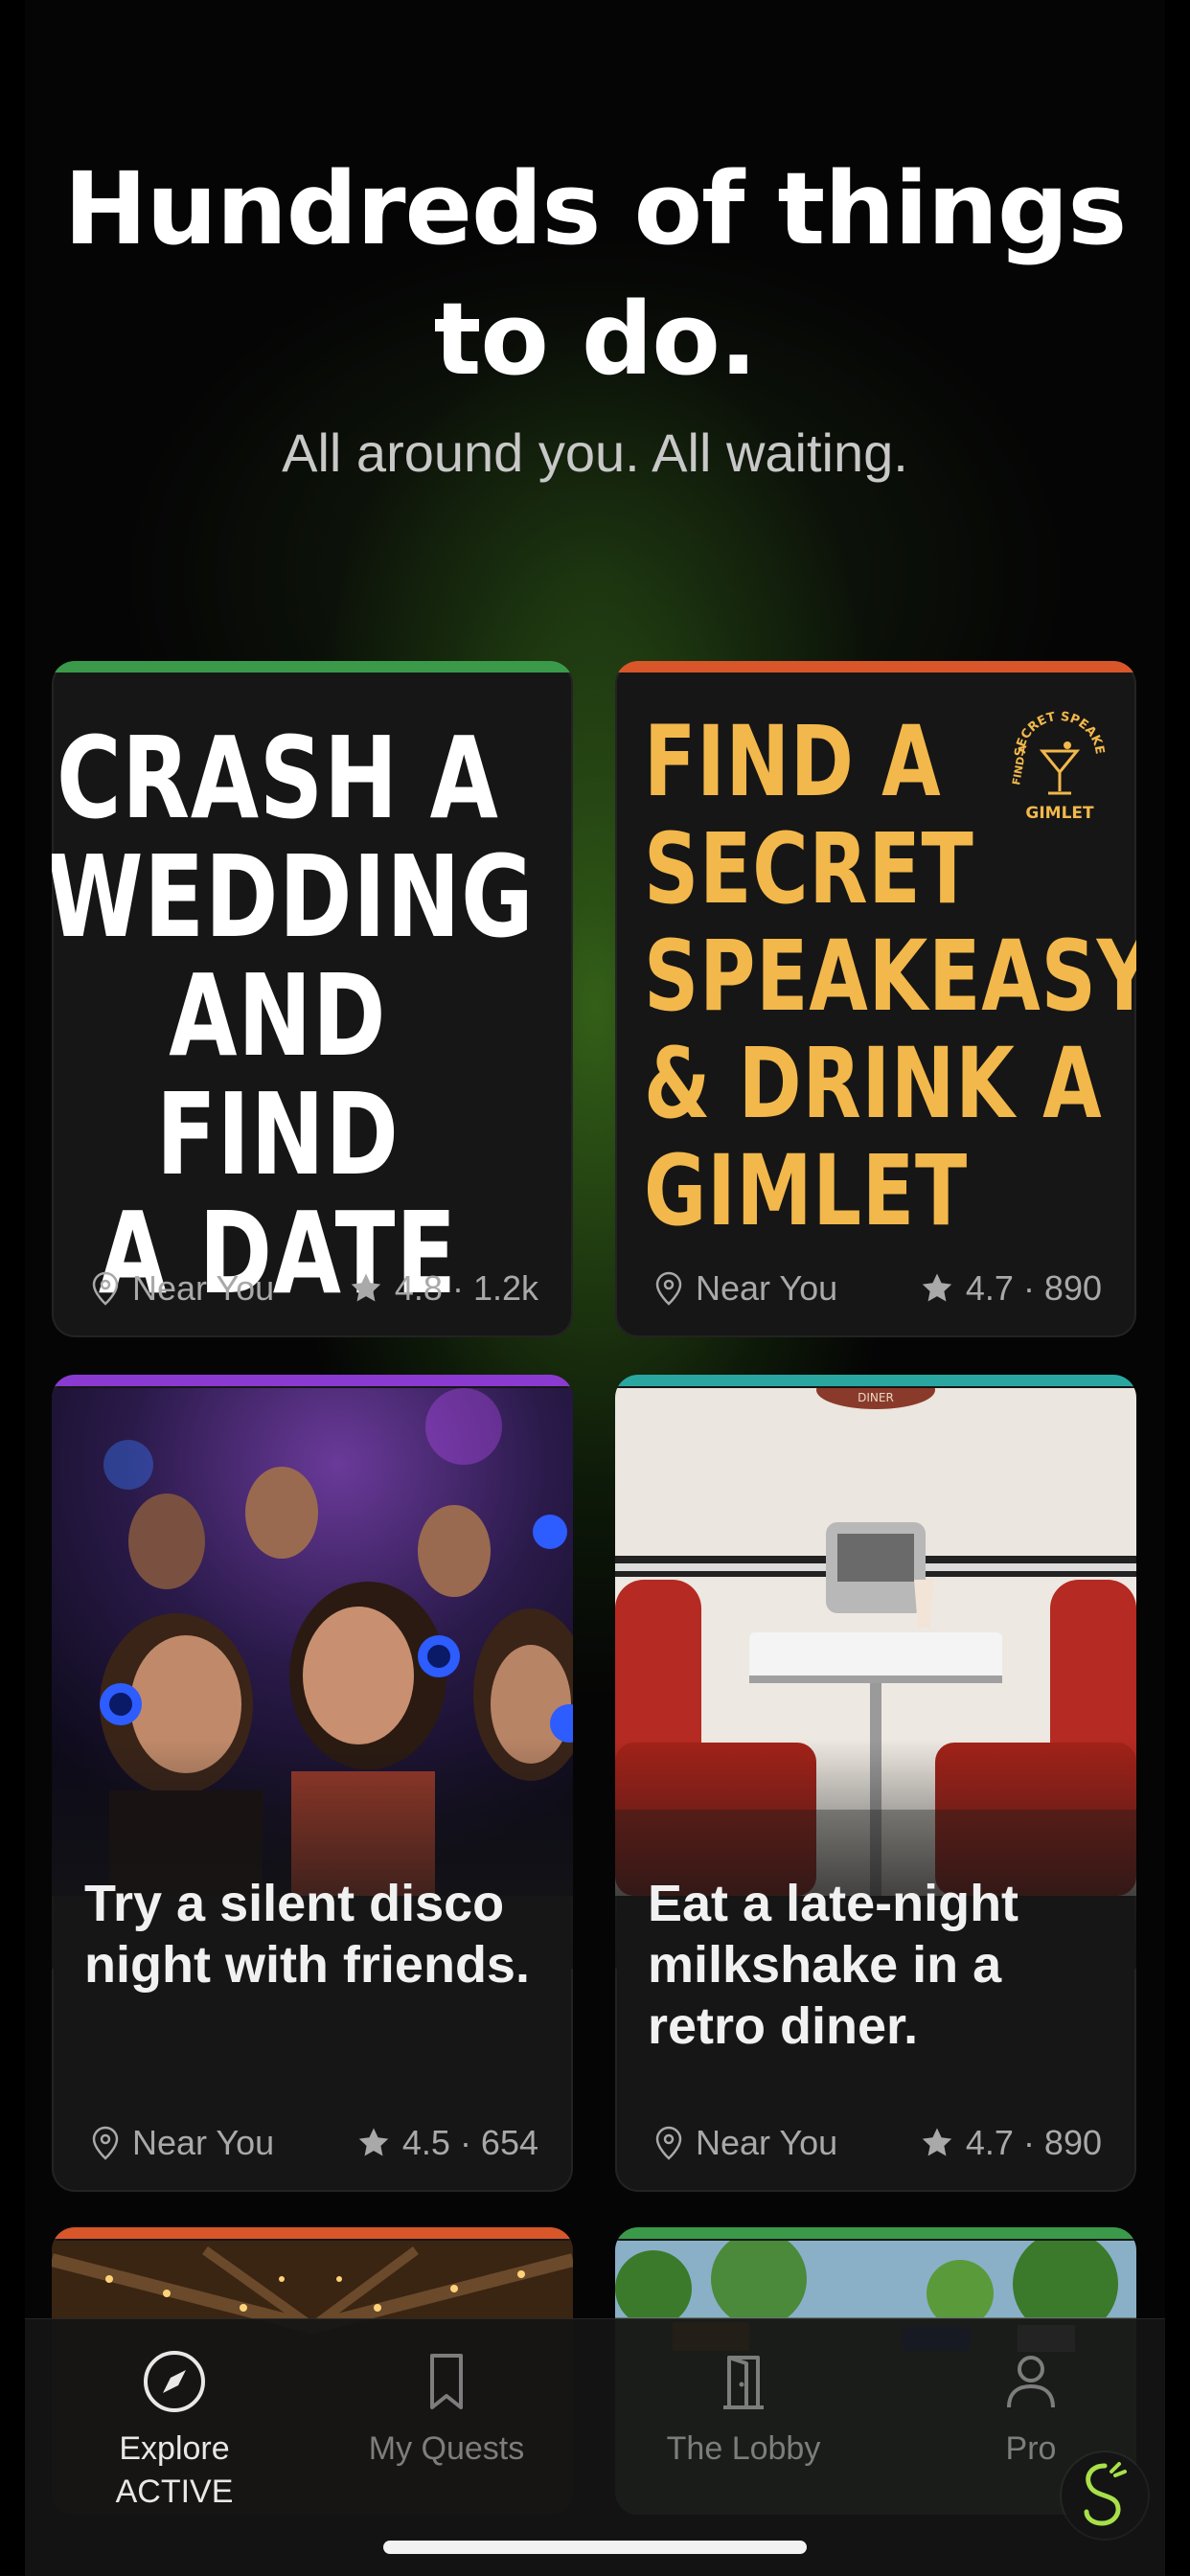  I want to click on rating-label: 4.8 · 1.2k, so click(466, 1288).